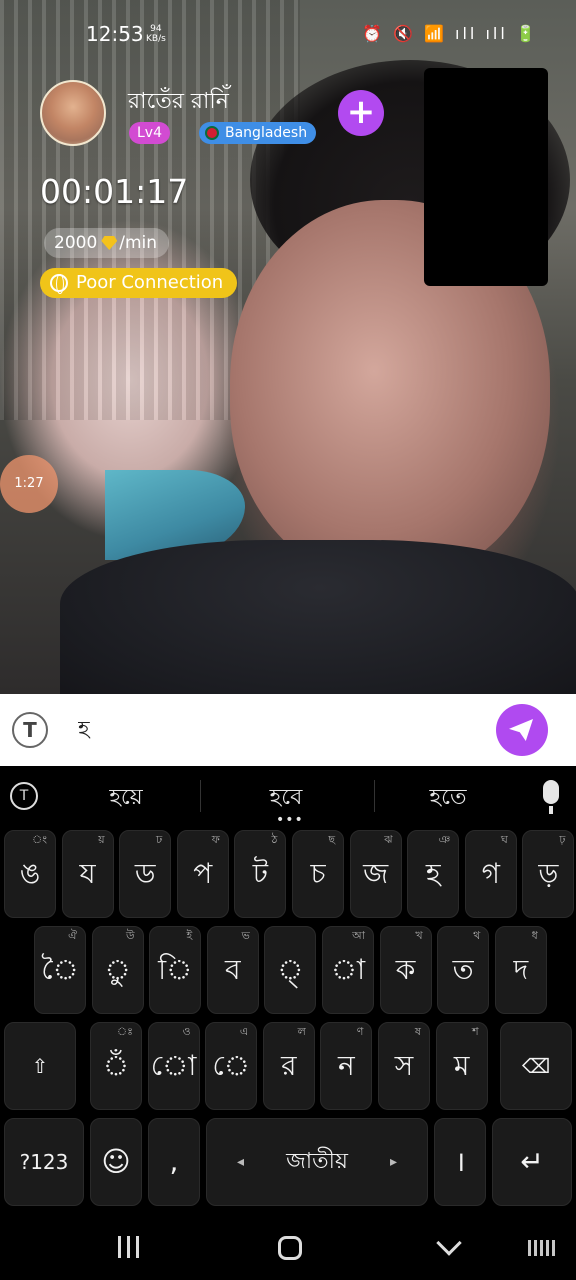  I want to click on letter-key-label: ে, so click(231, 1065).